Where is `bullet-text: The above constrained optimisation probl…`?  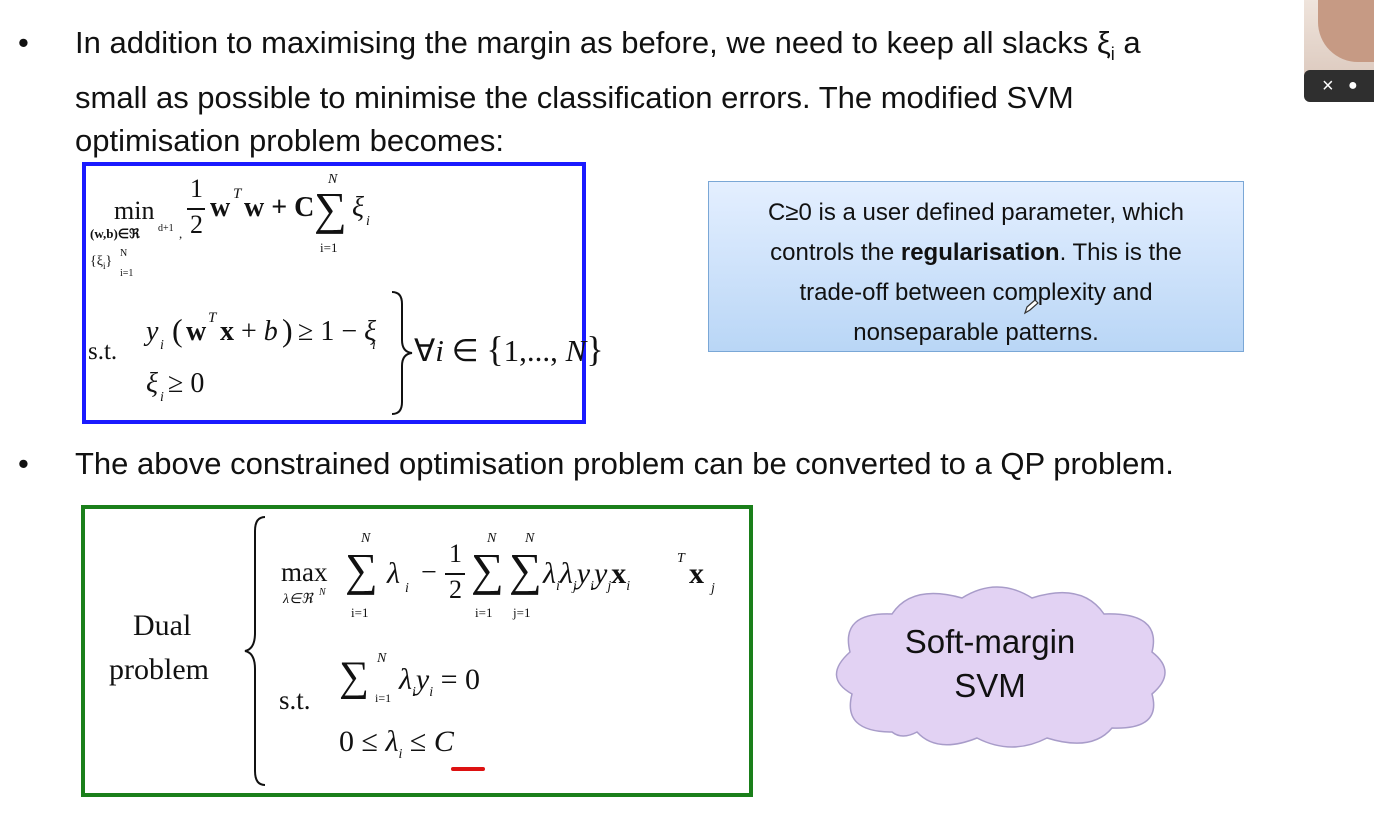
bullet-text: The above constrained optimisation probl… is located at coordinates (624, 463).